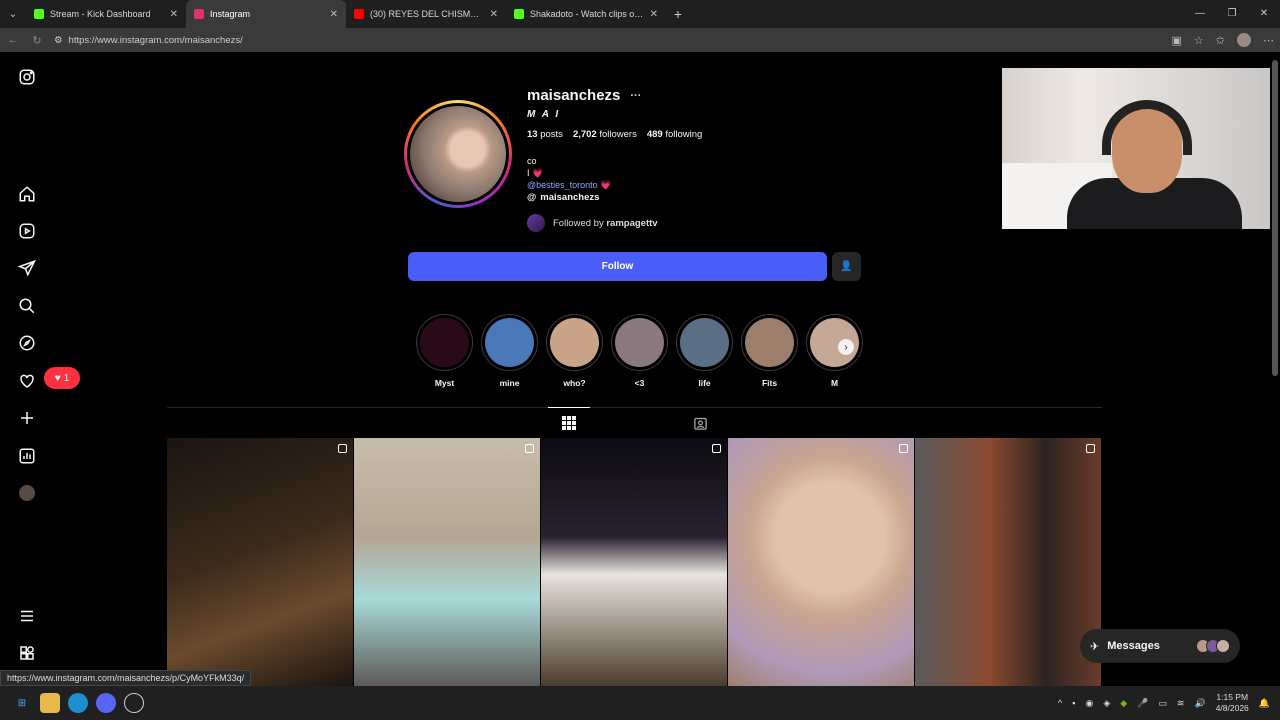  What do you see at coordinates (632, 223) in the screenshot?
I see `followed-by-user: rampagettv` at bounding box center [632, 223].